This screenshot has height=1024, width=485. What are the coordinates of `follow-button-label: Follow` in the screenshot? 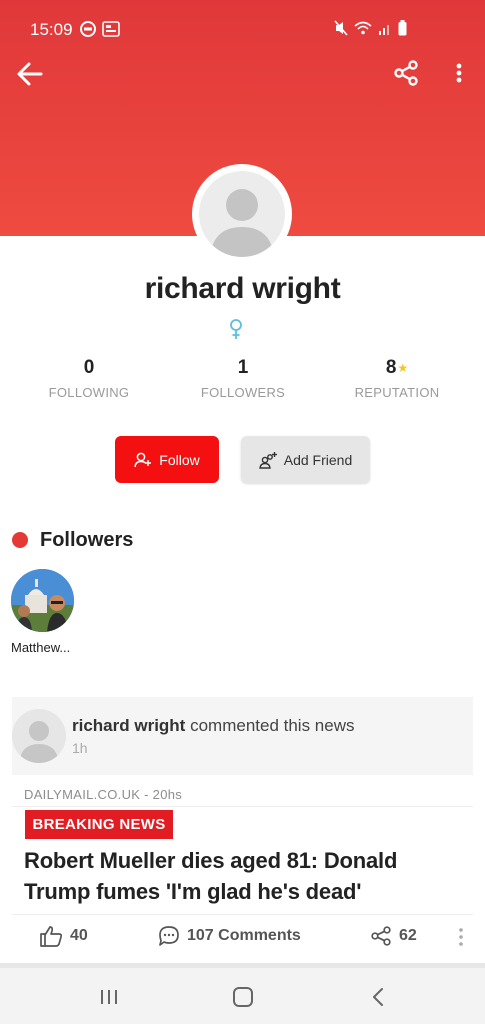 It's located at (179, 459).